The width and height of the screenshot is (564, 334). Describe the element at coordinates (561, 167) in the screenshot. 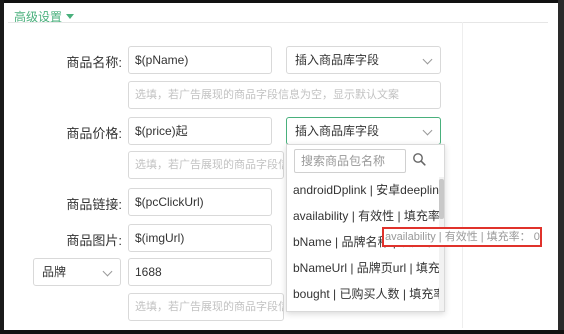

I see `window-frame-right` at that location.